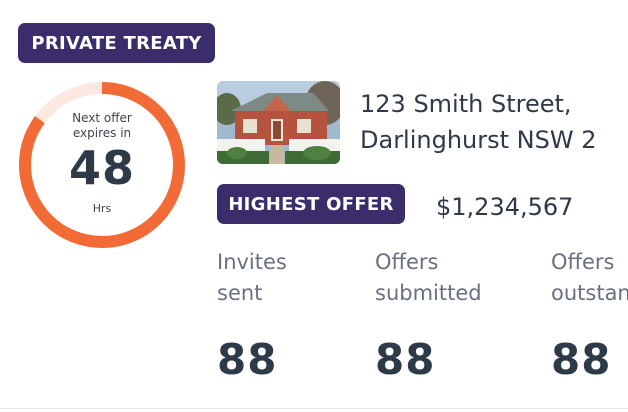 Image resolution: width=628 pixels, height=412 pixels. I want to click on stat-label-line-1: Invites, so click(252, 262).